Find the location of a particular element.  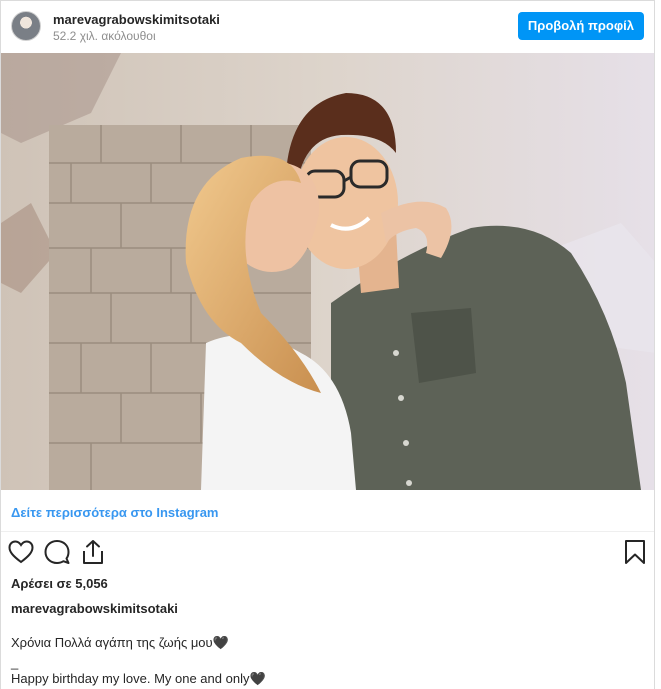

username: marevagrabowskimitsotaki is located at coordinates (136, 19).